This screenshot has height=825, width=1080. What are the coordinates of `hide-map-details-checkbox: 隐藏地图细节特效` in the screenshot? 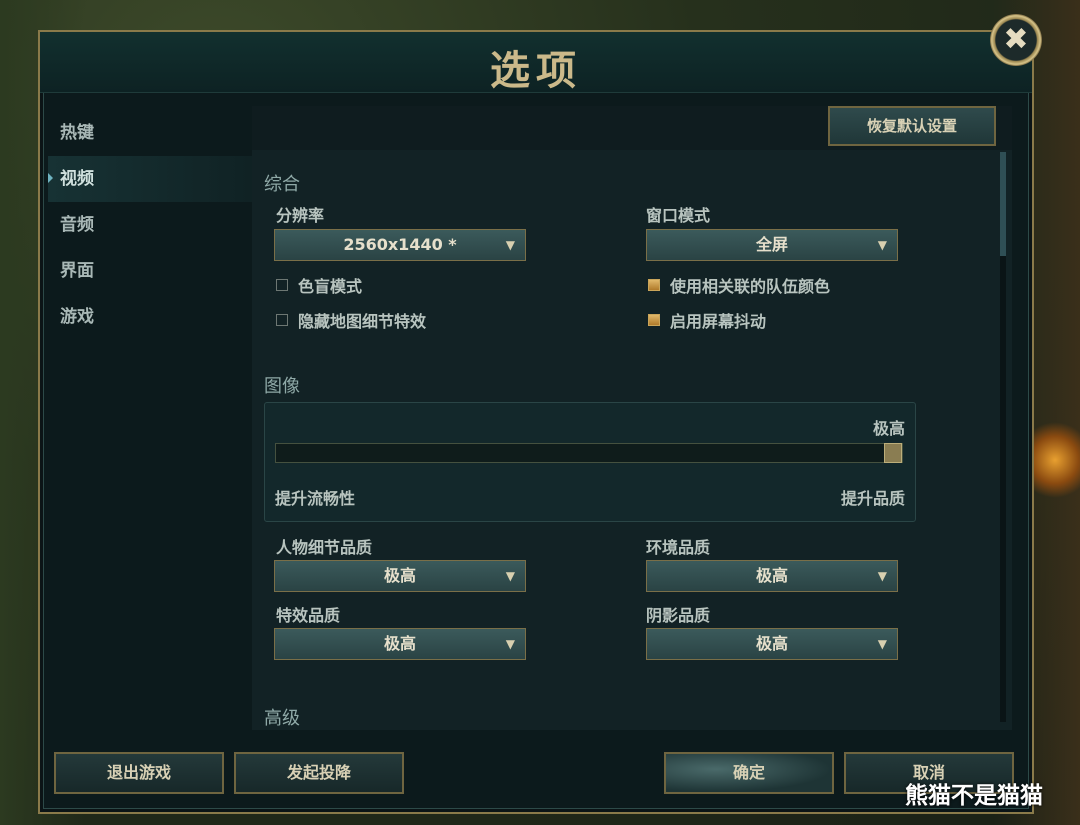 It's located at (351, 320).